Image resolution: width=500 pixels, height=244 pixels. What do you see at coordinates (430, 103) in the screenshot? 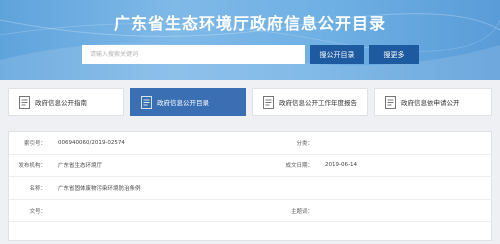
I see `tab-label: 政府信息依申请公开` at bounding box center [430, 103].